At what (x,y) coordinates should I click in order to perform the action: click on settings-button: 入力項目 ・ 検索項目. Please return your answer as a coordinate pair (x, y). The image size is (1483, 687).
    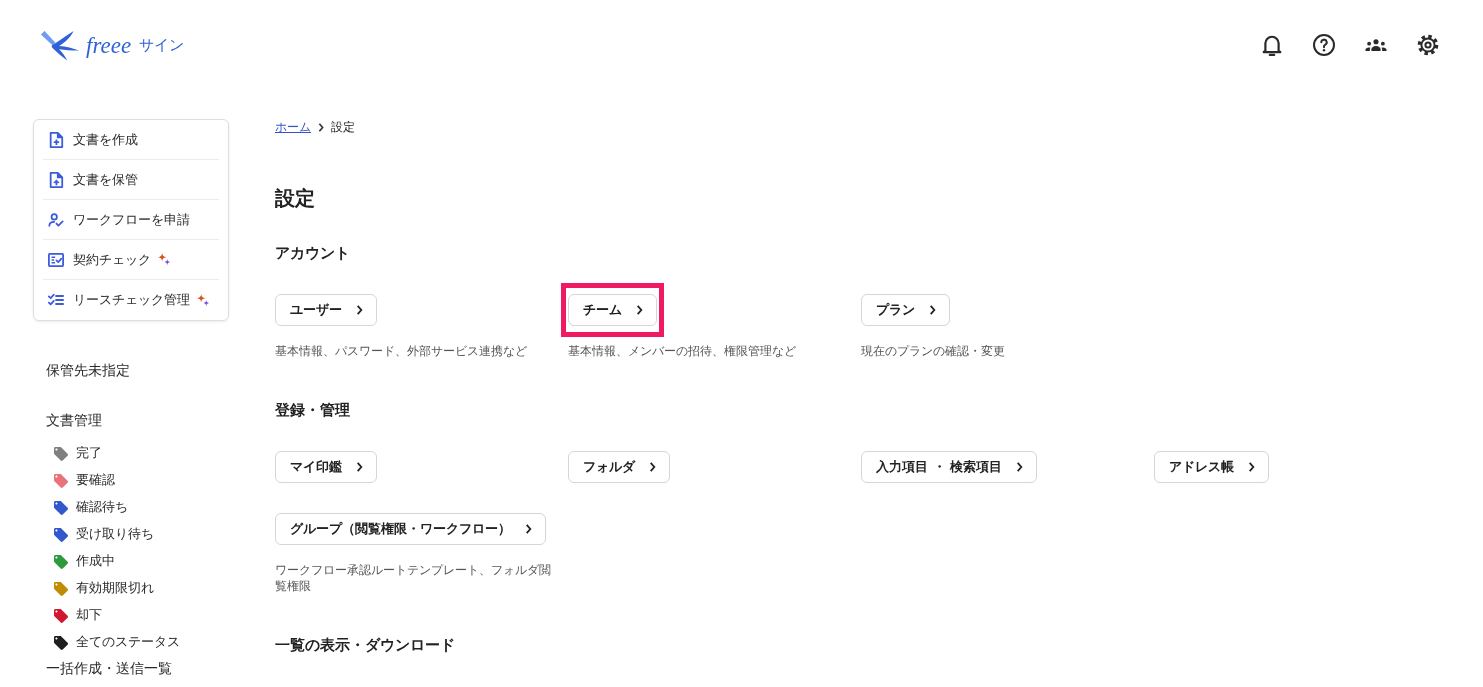
    Looking at the image, I should click on (949, 467).